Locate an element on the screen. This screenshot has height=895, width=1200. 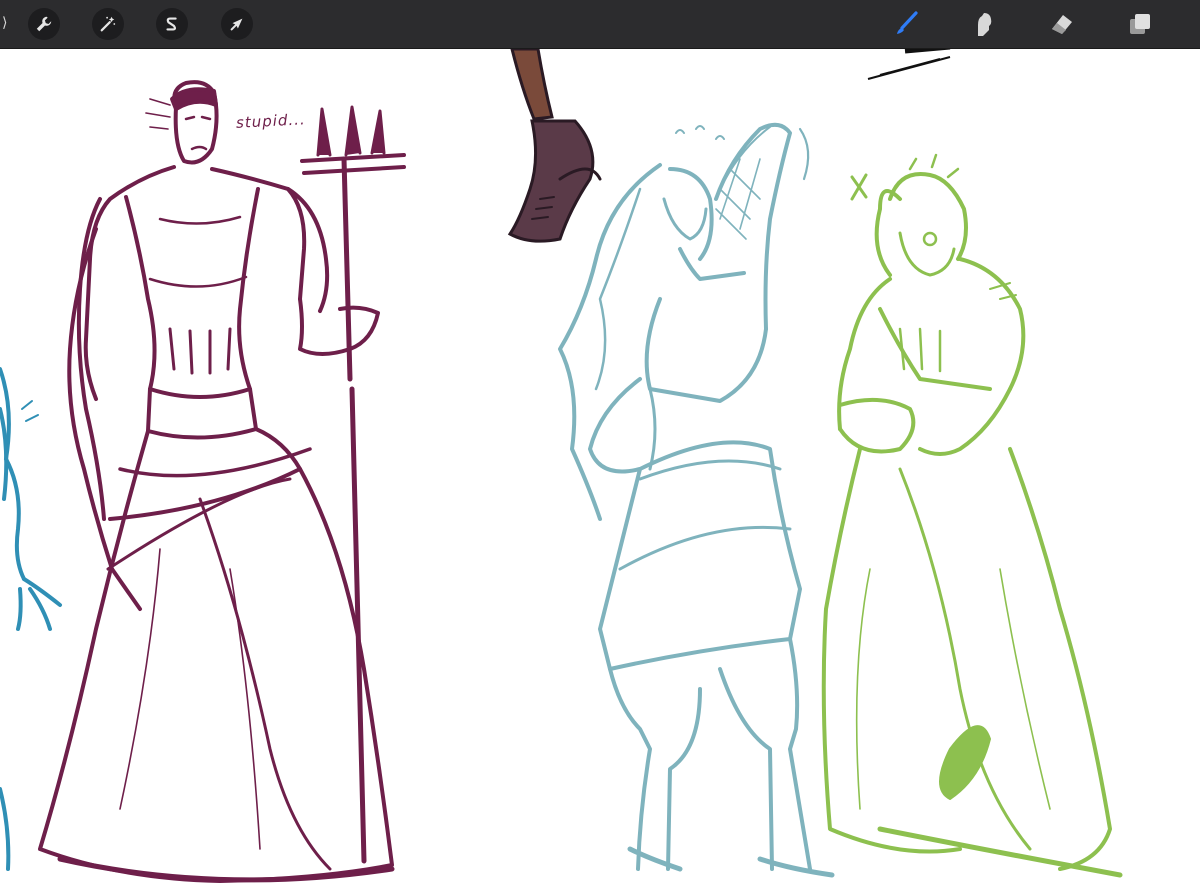
selection-s-icon is located at coordinates (172, 24).